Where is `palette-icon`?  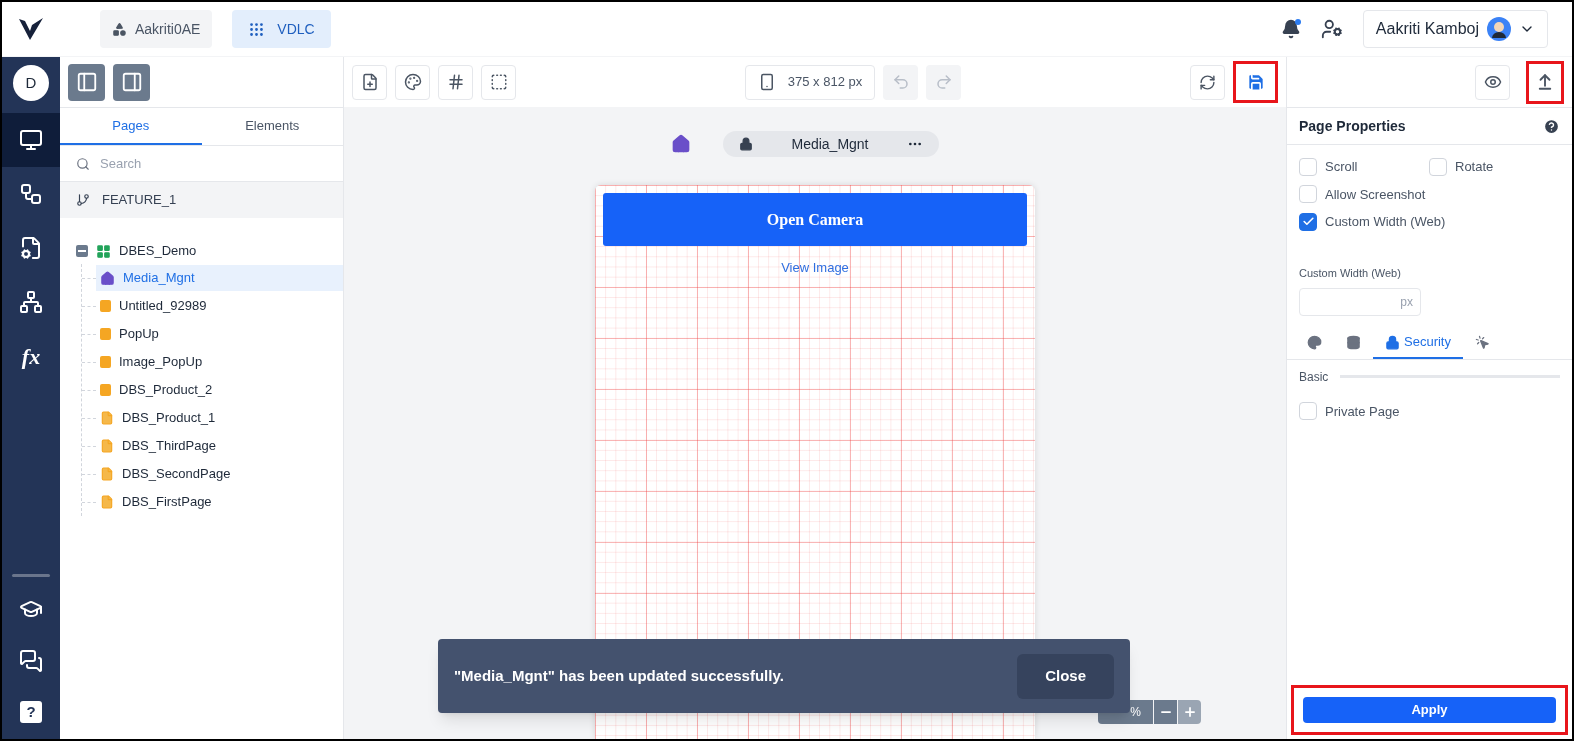
palette-icon is located at coordinates (412, 82).